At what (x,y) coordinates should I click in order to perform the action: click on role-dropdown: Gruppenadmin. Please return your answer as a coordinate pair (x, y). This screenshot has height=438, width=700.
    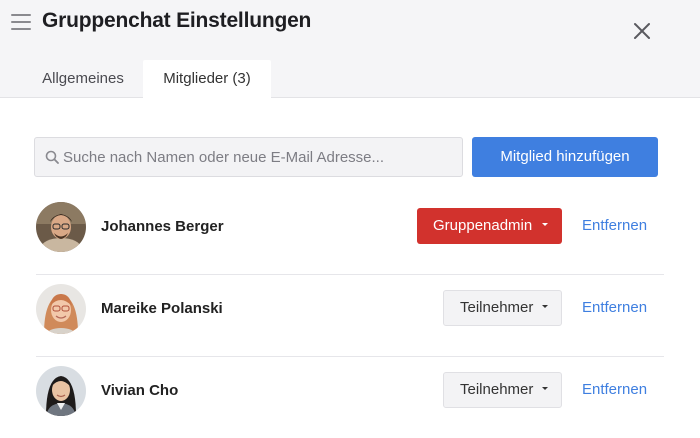
    Looking at the image, I should click on (489, 226).